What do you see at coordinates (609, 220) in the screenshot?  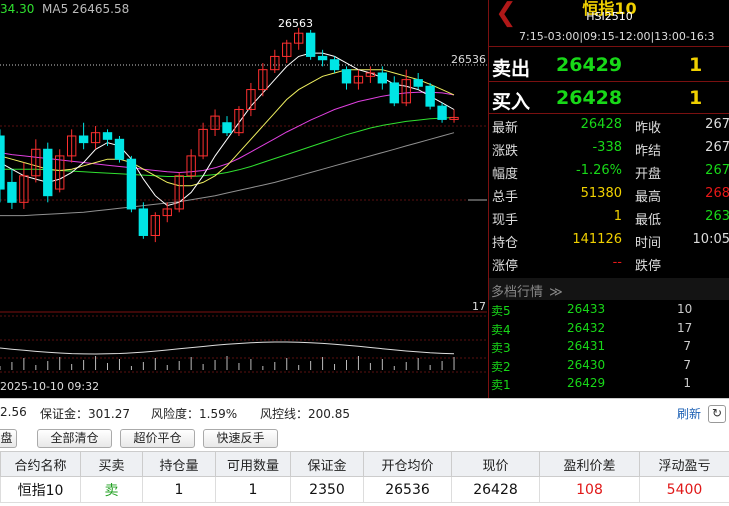 I see `stat-right-4: 最低 263` at bounding box center [609, 220].